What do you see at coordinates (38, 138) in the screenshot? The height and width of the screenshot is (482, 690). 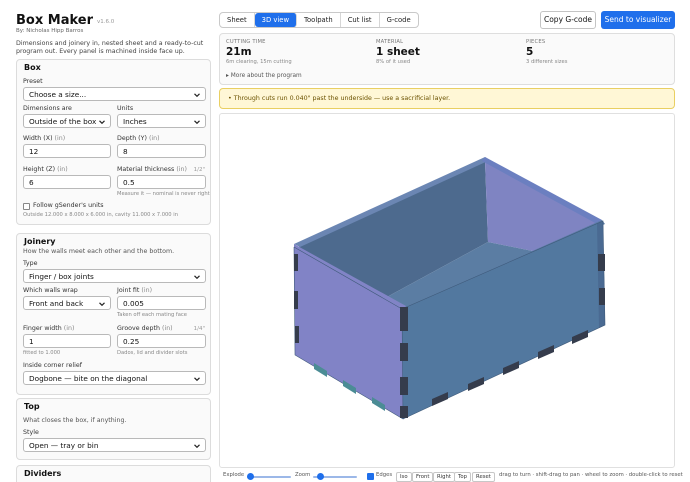 I see `width-label-text: Width (X)` at bounding box center [38, 138].